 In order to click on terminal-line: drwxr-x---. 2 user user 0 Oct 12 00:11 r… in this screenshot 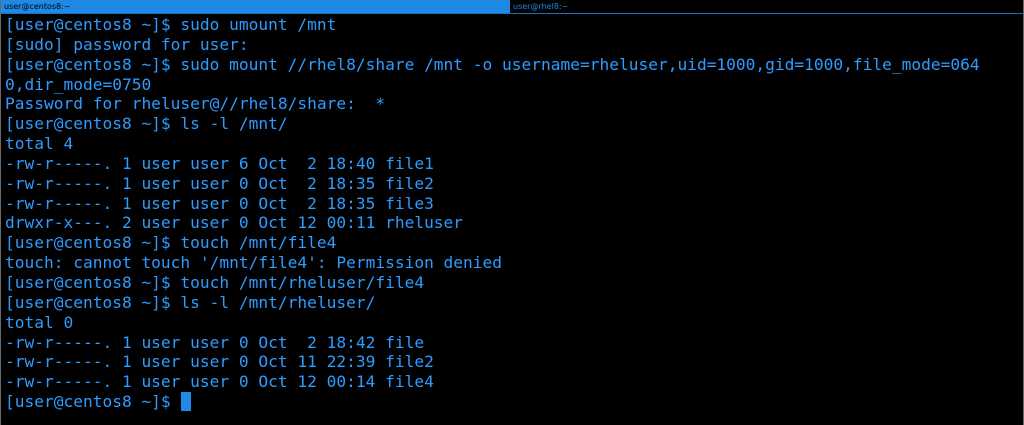, I will do `click(234, 223)`.